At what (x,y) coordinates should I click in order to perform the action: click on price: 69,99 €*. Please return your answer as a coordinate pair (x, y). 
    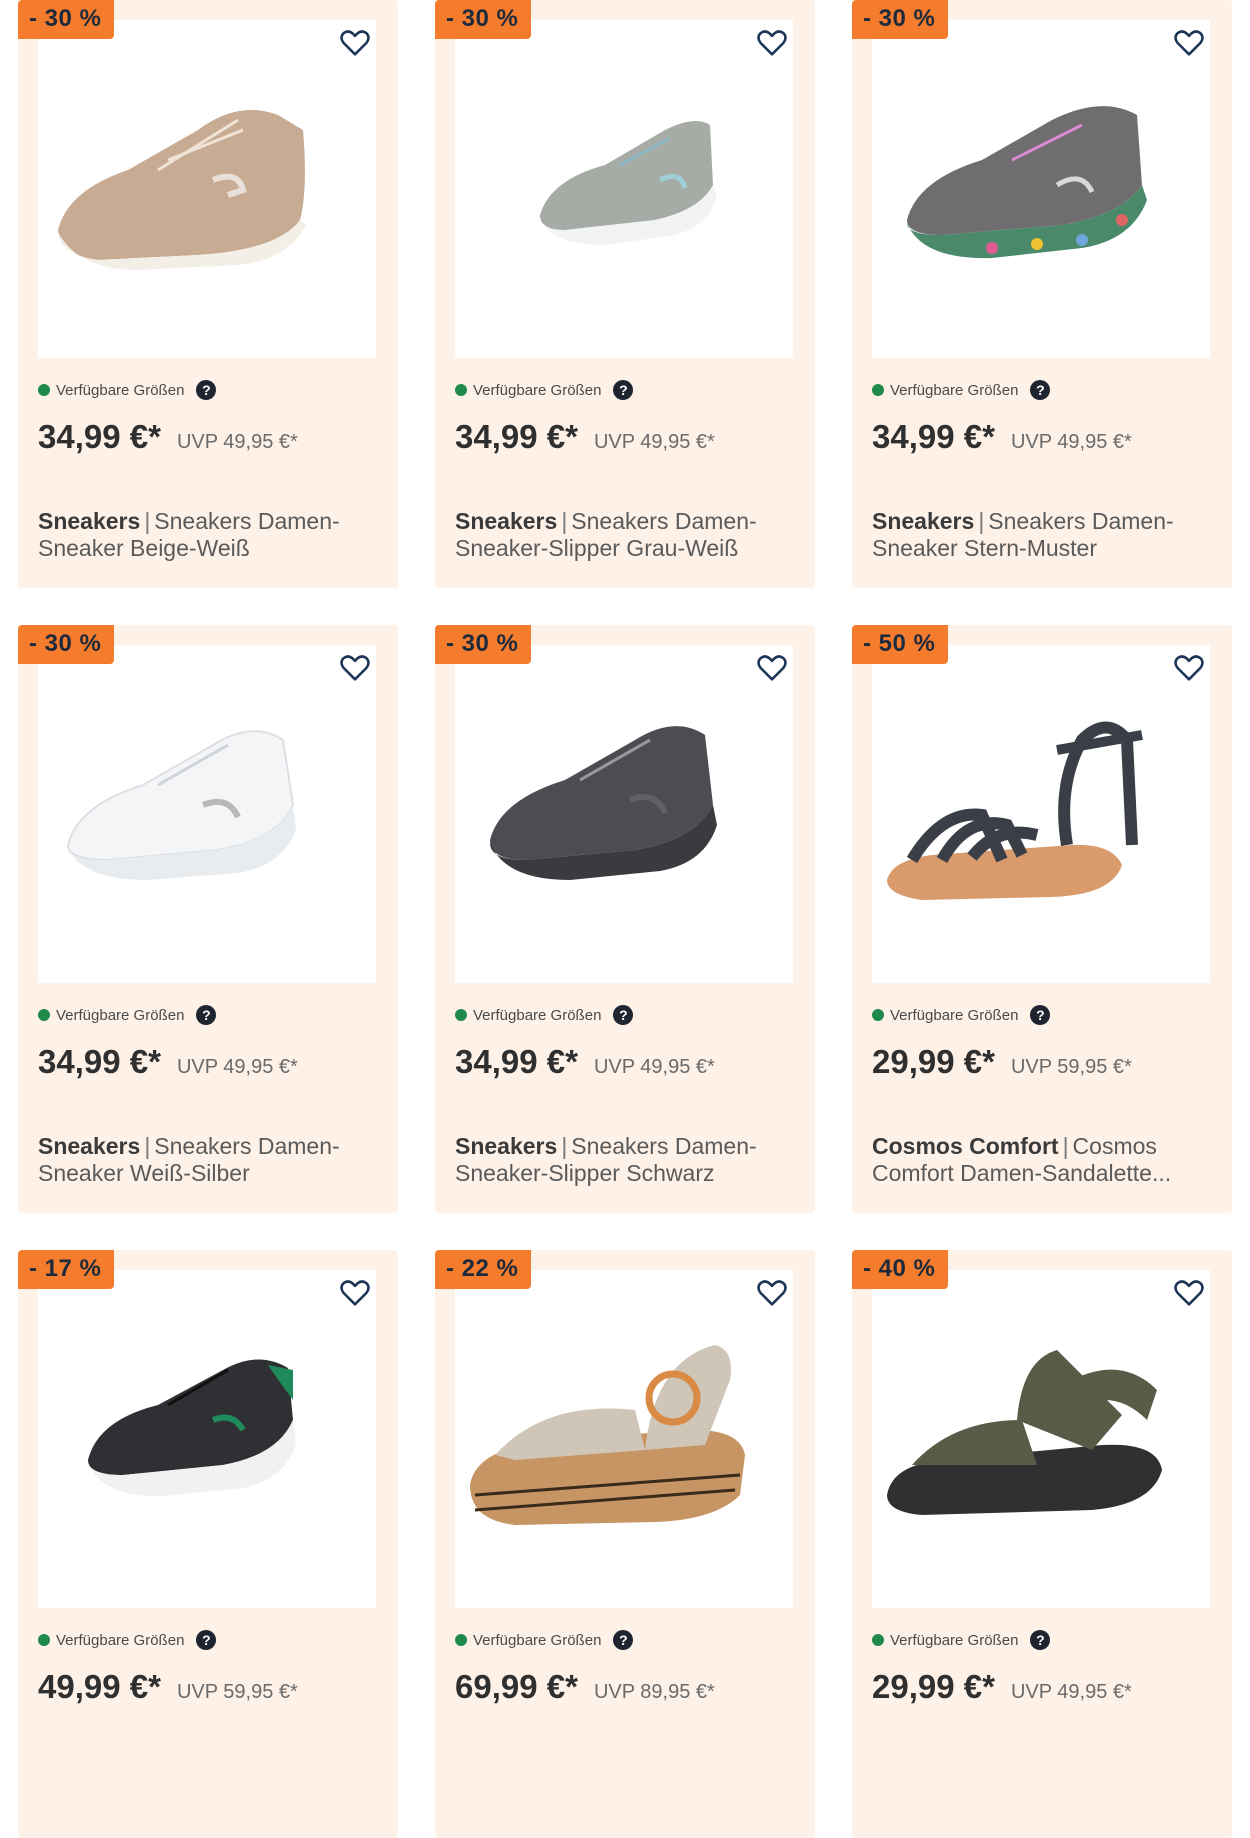
    Looking at the image, I should click on (516, 1686).